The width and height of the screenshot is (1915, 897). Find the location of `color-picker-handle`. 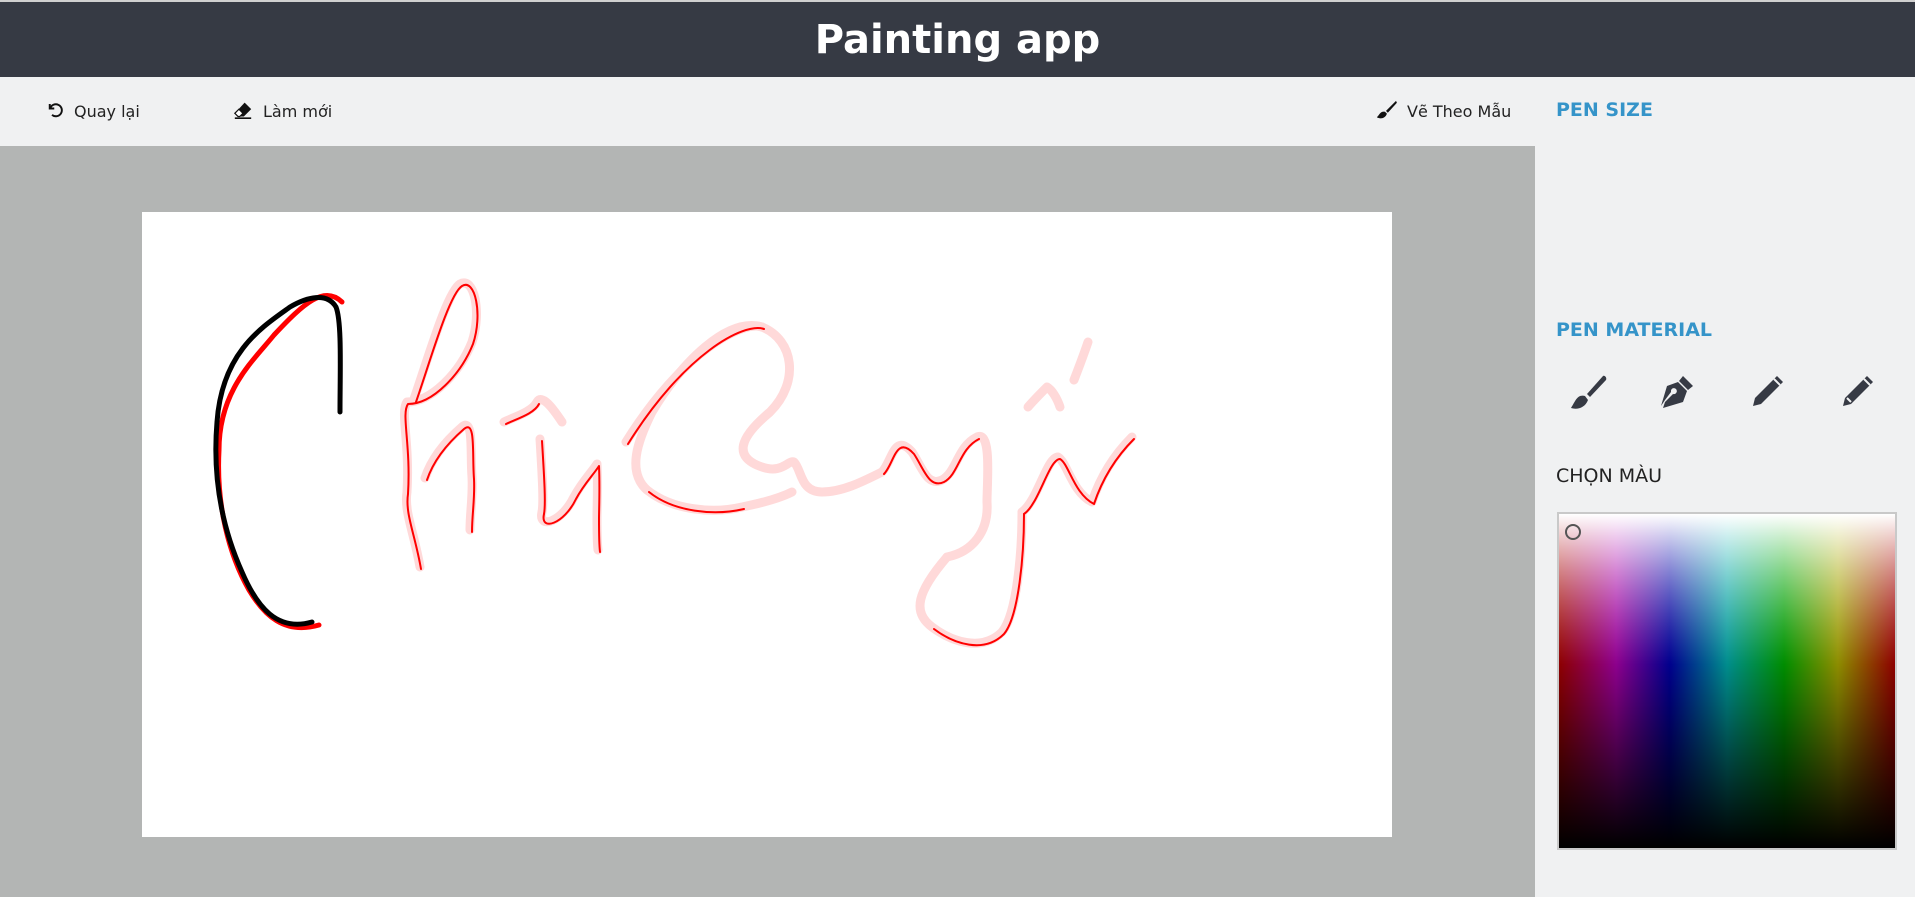

color-picker-handle is located at coordinates (1573, 532).